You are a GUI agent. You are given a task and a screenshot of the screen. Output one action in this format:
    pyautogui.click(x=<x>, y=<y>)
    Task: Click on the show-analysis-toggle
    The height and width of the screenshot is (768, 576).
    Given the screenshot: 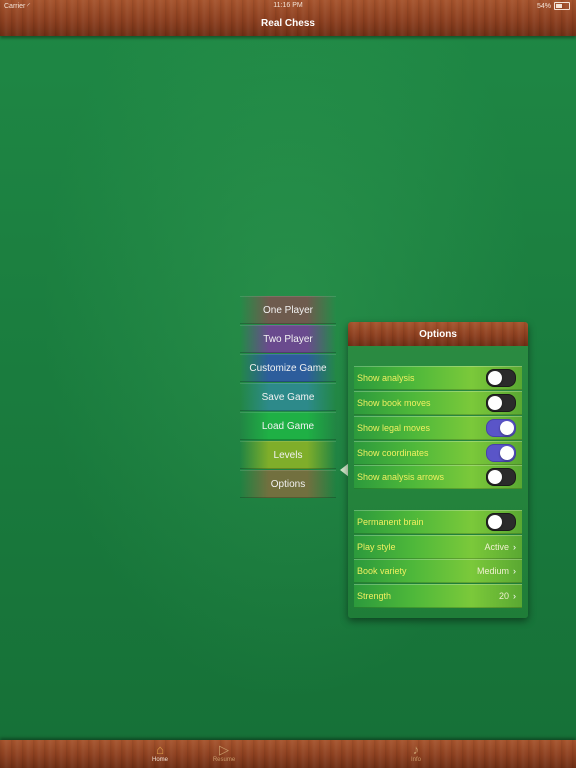 What is the action you would take?
    pyautogui.click(x=501, y=378)
    